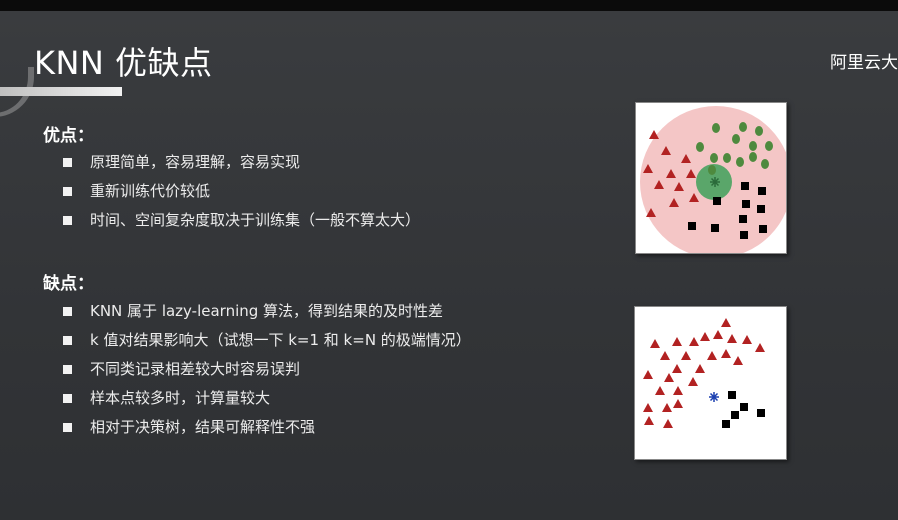  Describe the element at coordinates (449, 5) in the screenshot. I see `top-black-bar` at that location.